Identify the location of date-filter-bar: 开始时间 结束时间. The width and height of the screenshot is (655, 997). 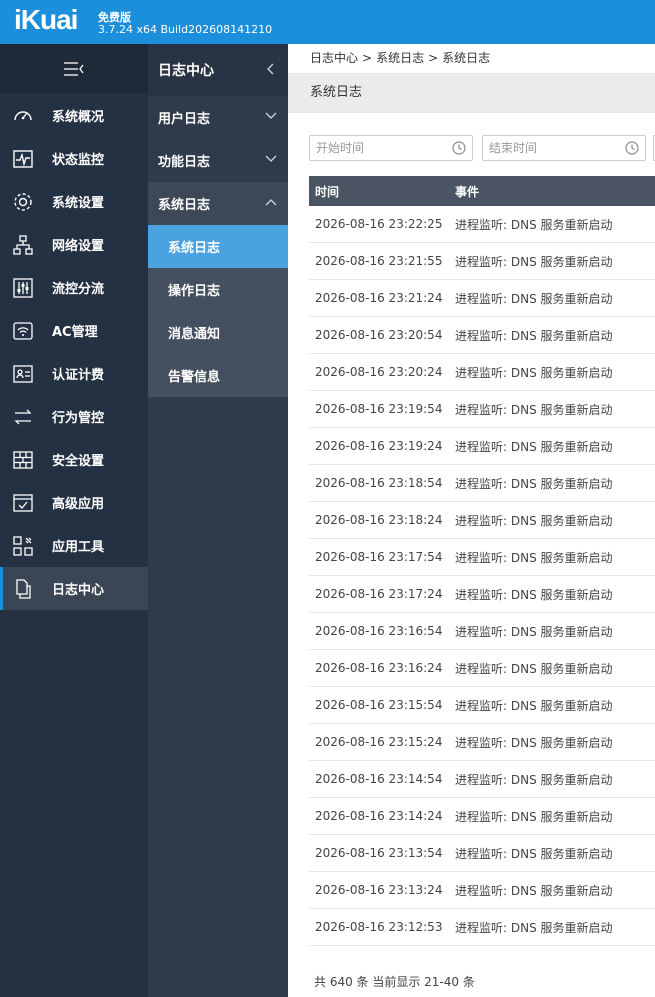
(482, 148).